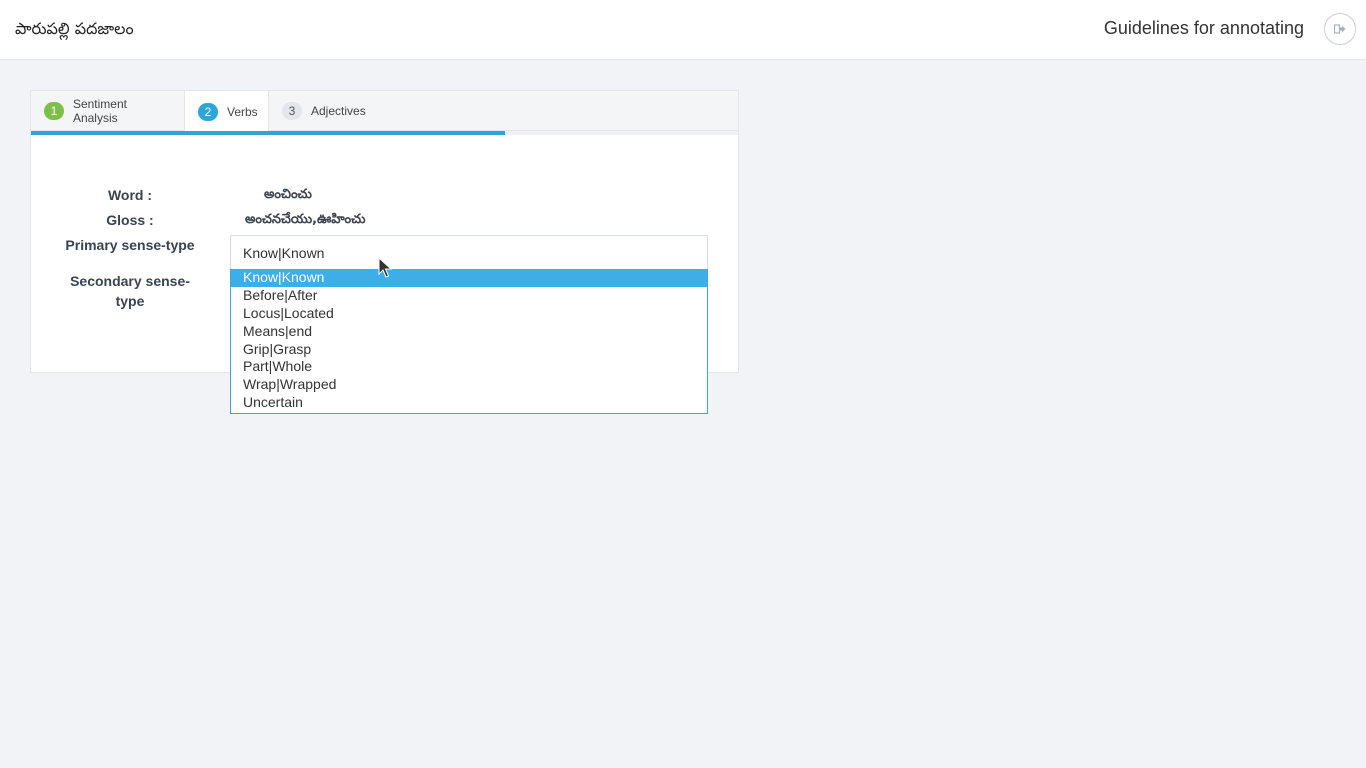 The image size is (1366, 768). Describe the element at coordinates (1204, 28) in the screenshot. I see `guidelines-link: Guidelines for annotating` at that location.